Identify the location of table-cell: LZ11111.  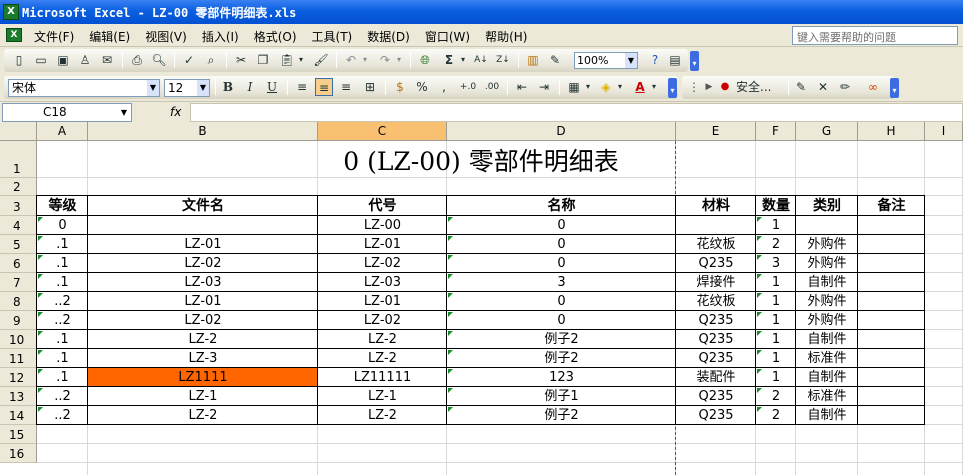
(382, 377).